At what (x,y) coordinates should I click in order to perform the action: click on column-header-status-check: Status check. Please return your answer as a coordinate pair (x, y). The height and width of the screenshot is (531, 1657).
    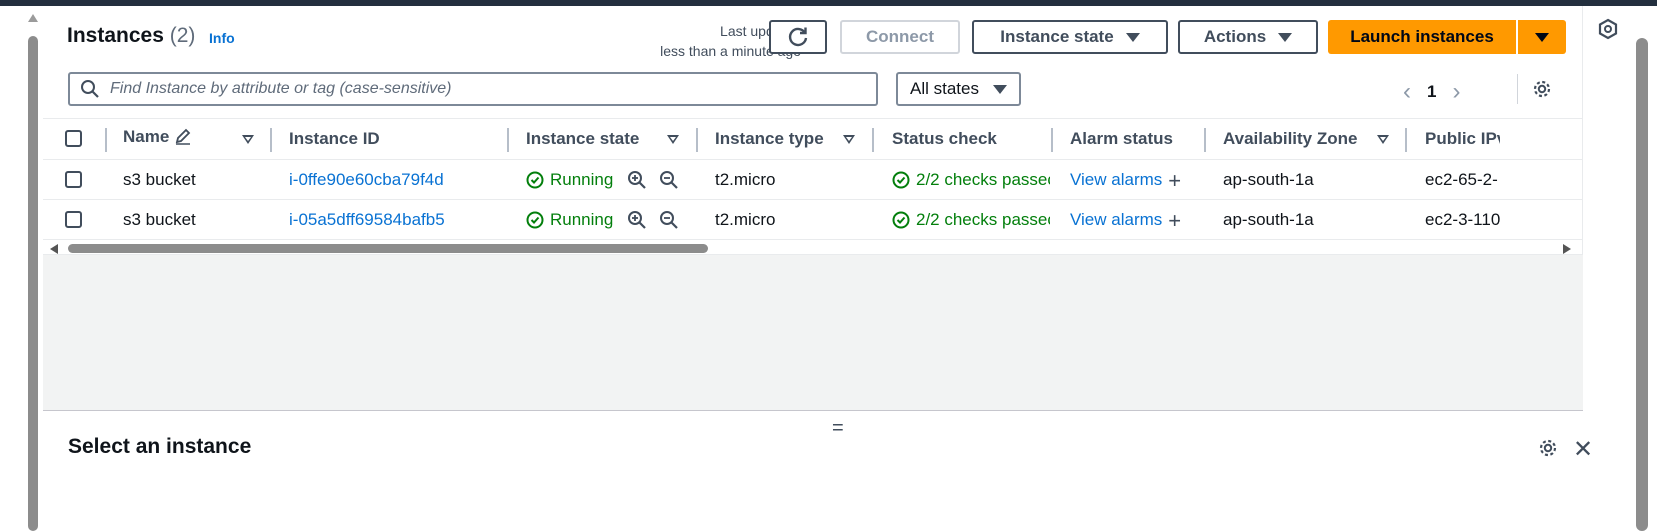
    Looking at the image, I should click on (944, 139).